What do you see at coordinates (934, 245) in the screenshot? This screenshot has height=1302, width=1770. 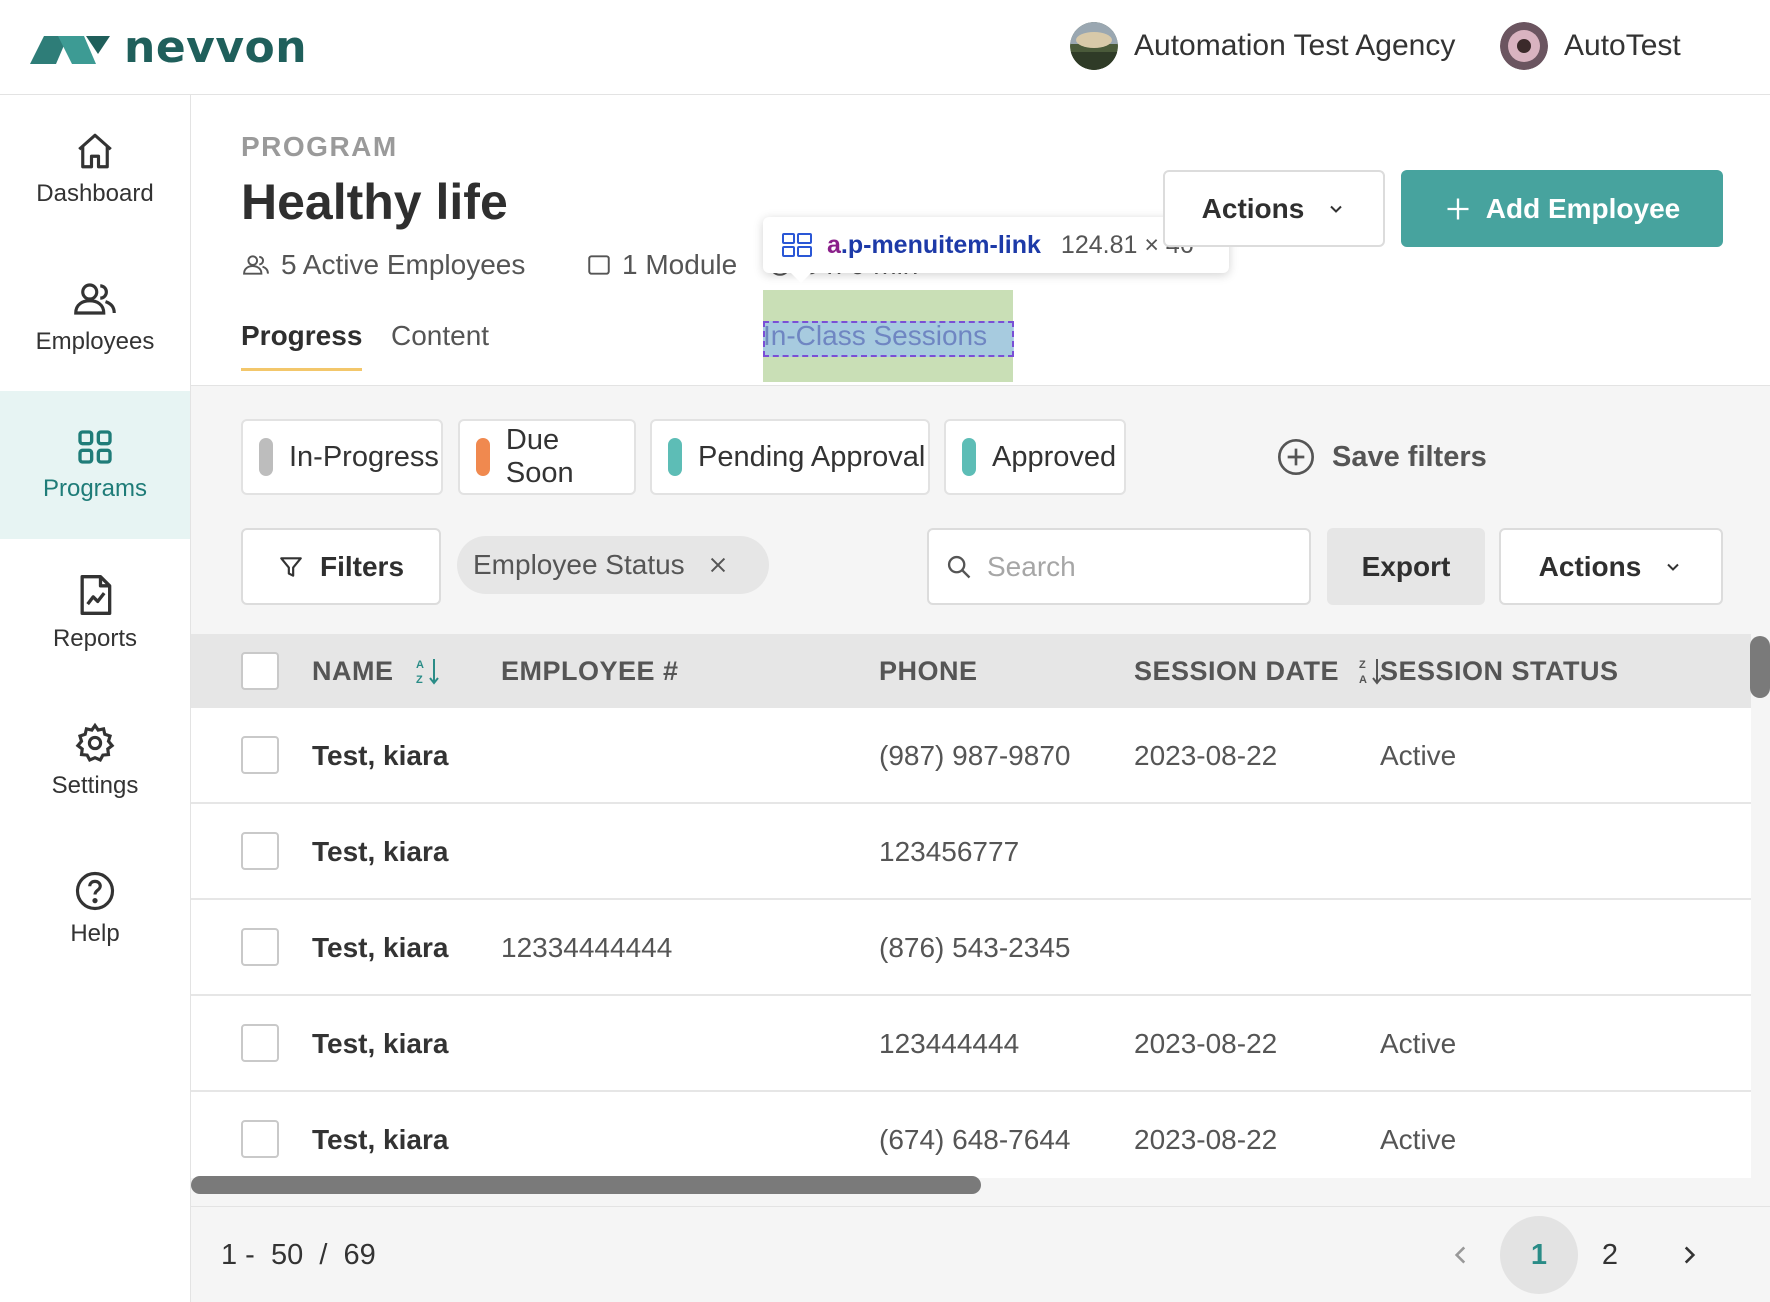 I see `inspector-selector: a.p-menuitem-link` at bounding box center [934, 245].